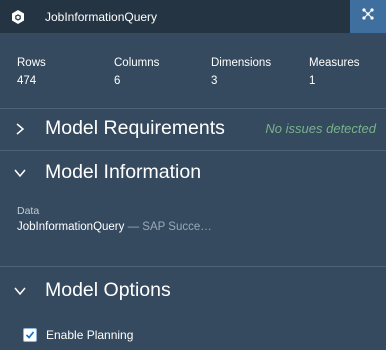  Describe the element at coordinates (241, 72) in the screenshot. I see `stat-dimensions: Dimensions 3` at that location.